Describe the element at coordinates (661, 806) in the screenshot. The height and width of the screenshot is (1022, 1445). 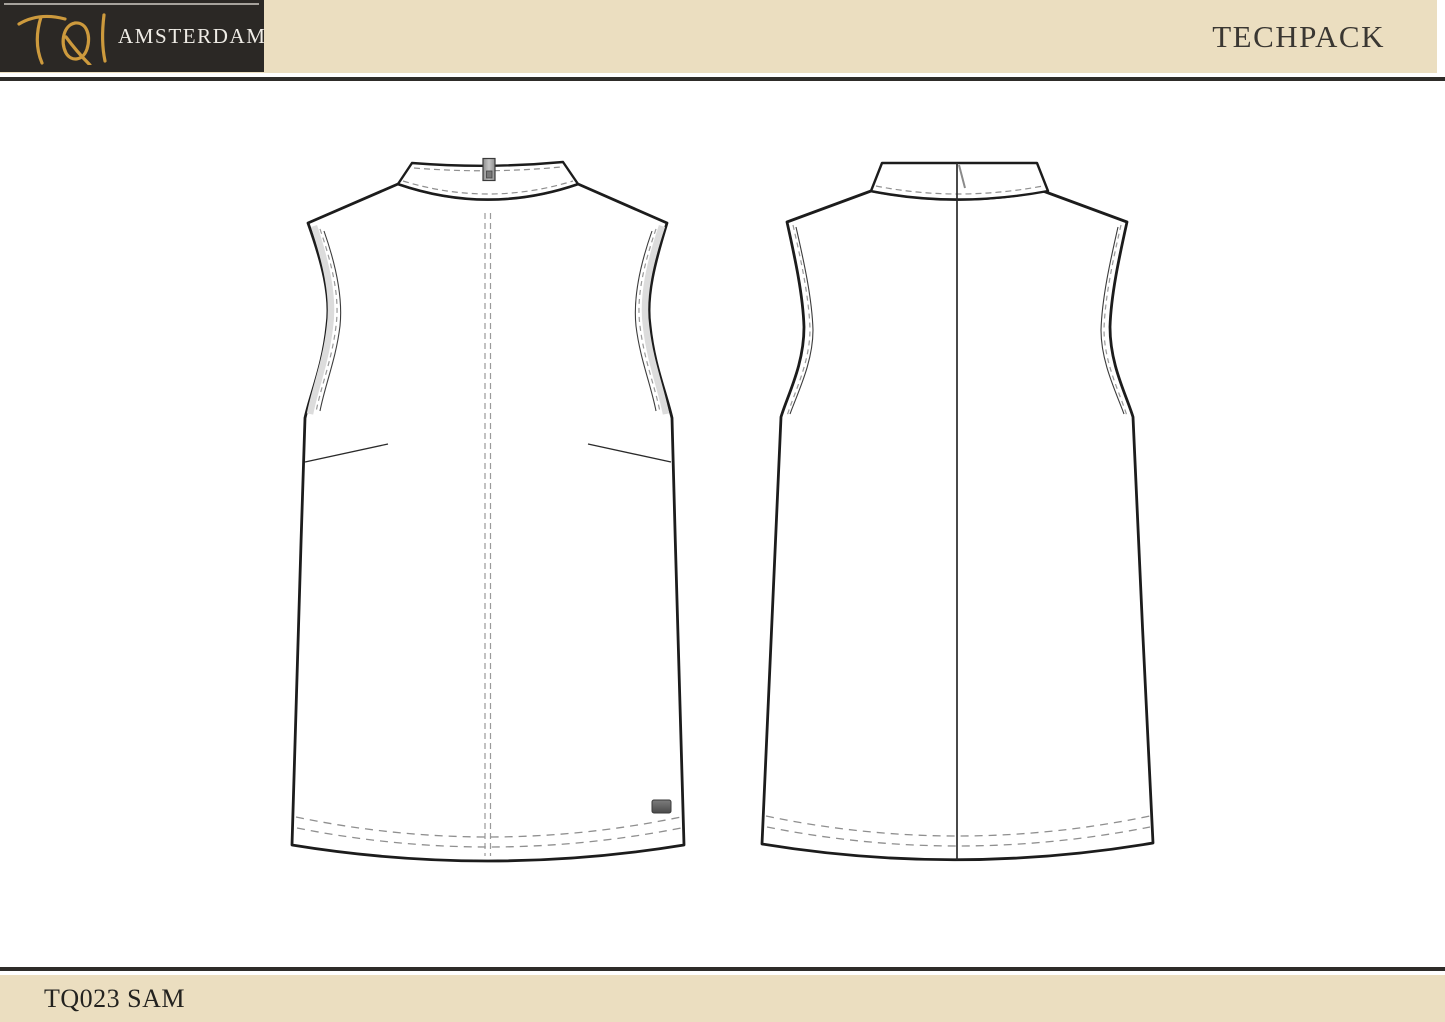
I see `hem-label-tag` at that location.